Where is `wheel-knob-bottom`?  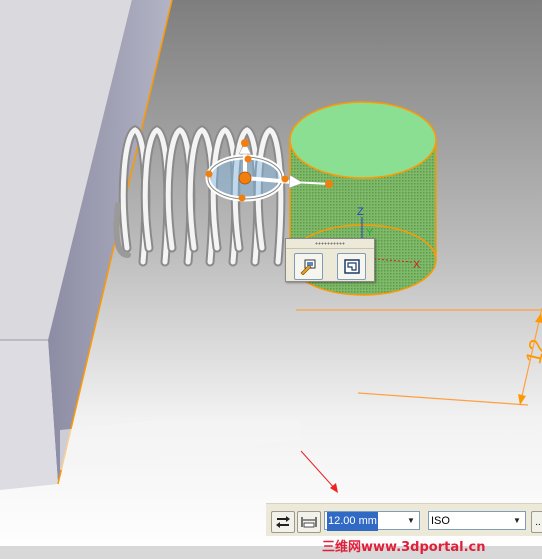
wheel-knob-bottom is located at coordinates (242, 198).